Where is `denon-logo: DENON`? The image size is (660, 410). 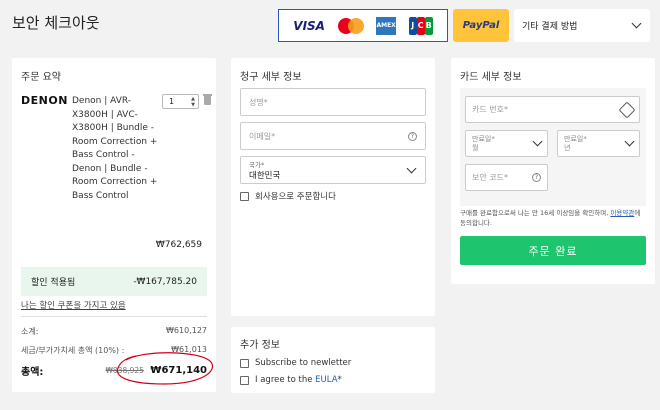 denon-logo: DENON is located at coordinates (44, 100).